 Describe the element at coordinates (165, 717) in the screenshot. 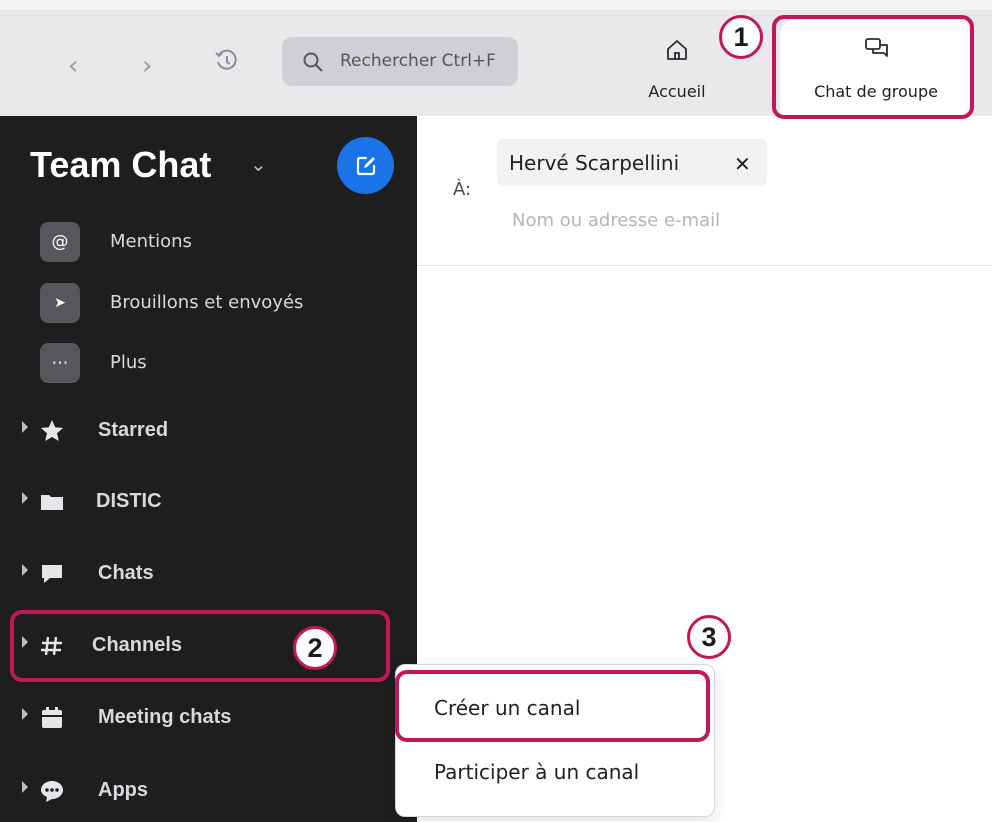

I see `section-label: Meeting chats` at that location.